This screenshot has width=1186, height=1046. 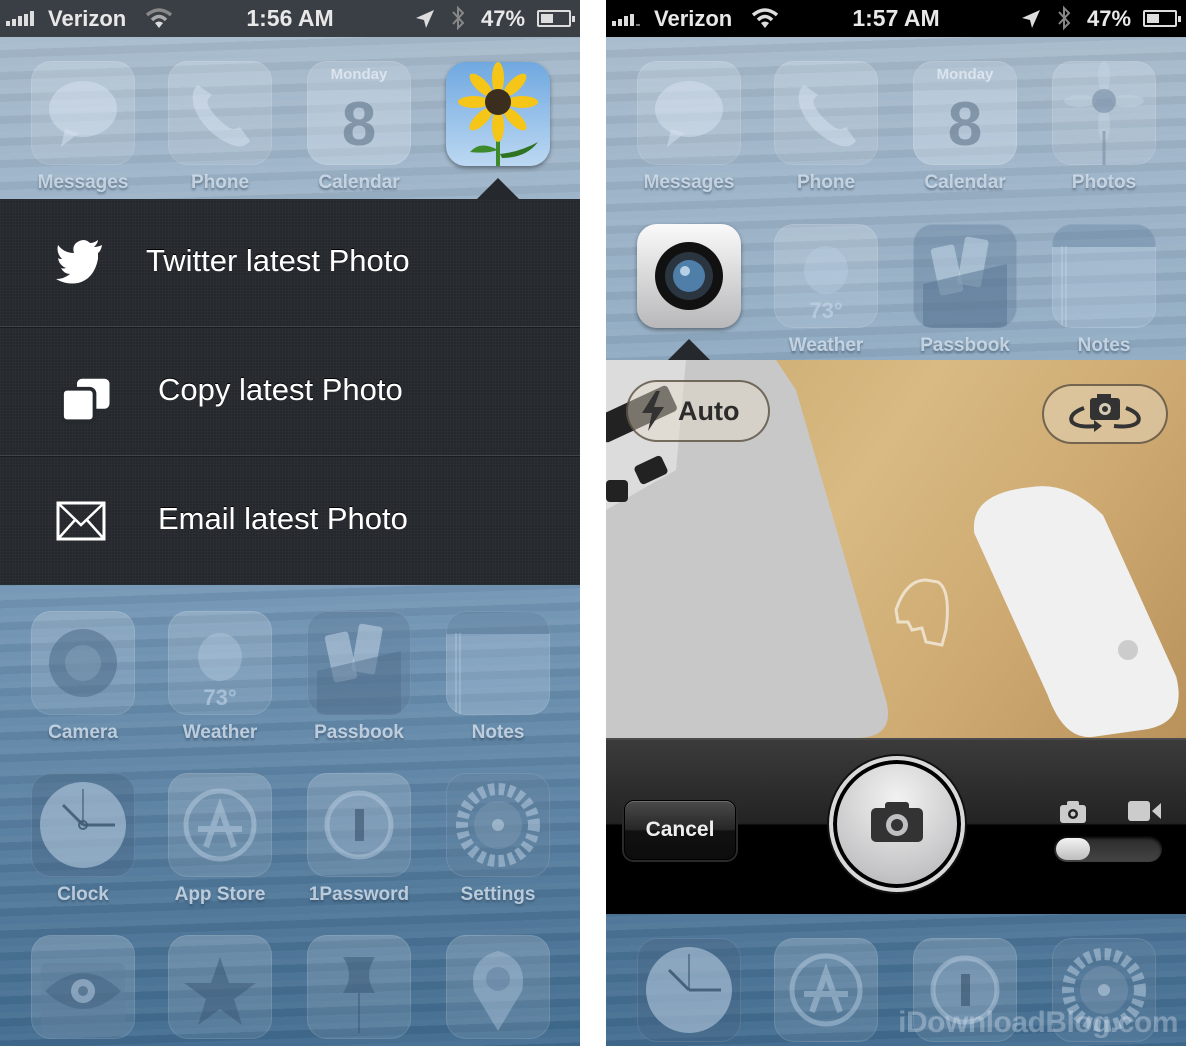 What do you see at coordinates (359, 987) in the screenshot?
I see `app-pushpin` at bounding box center [359, 987].